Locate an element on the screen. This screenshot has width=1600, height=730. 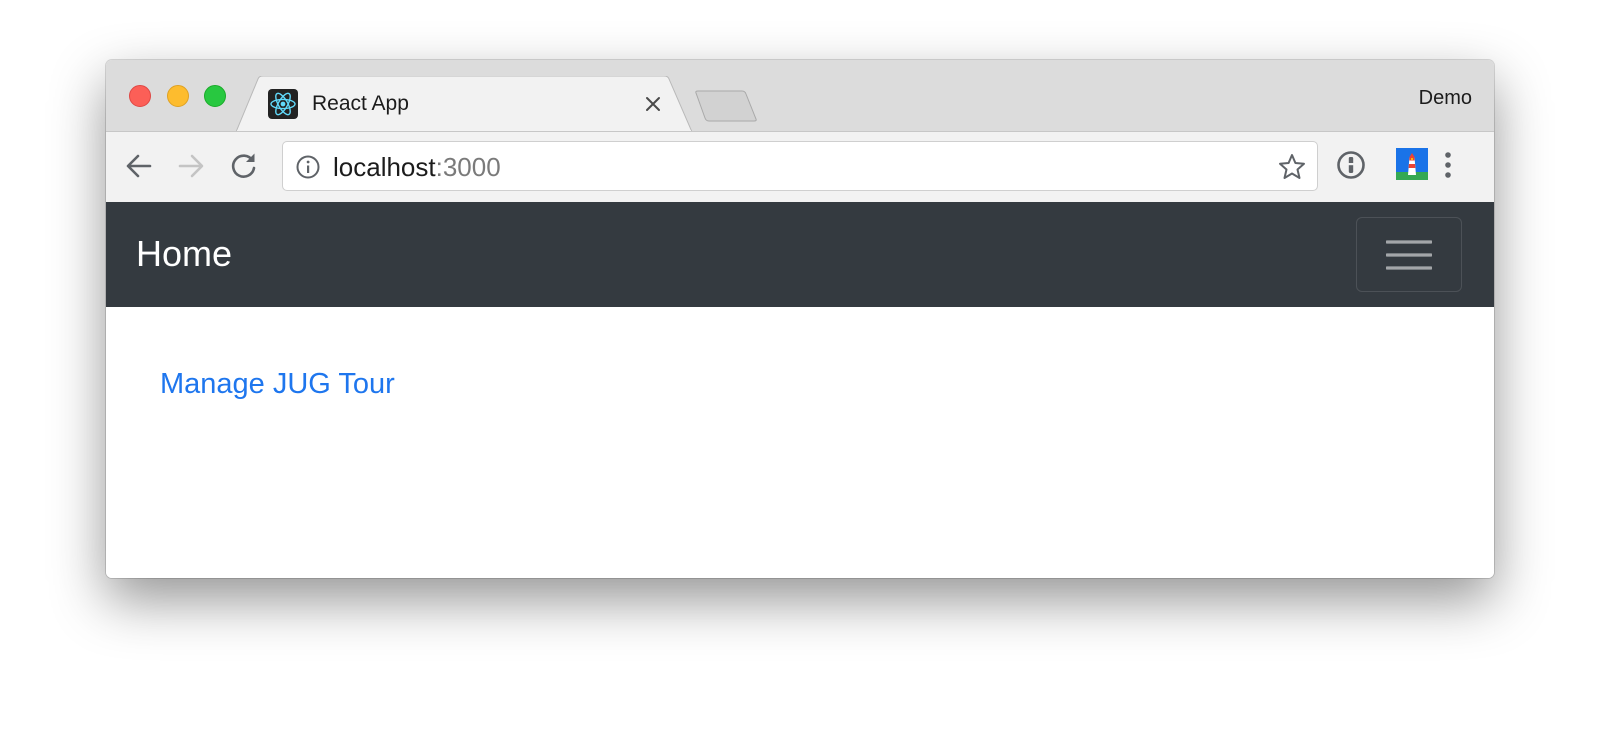
tab-shape is located at coordinates (464, 104).